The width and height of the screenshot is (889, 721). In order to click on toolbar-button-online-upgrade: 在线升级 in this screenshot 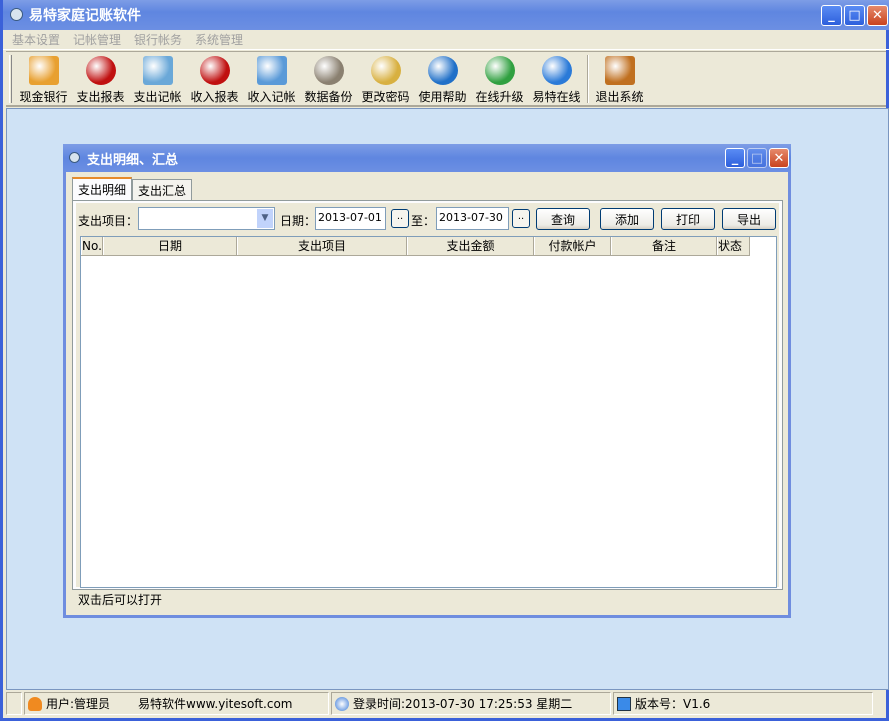, I will do `click(499, 78)`.